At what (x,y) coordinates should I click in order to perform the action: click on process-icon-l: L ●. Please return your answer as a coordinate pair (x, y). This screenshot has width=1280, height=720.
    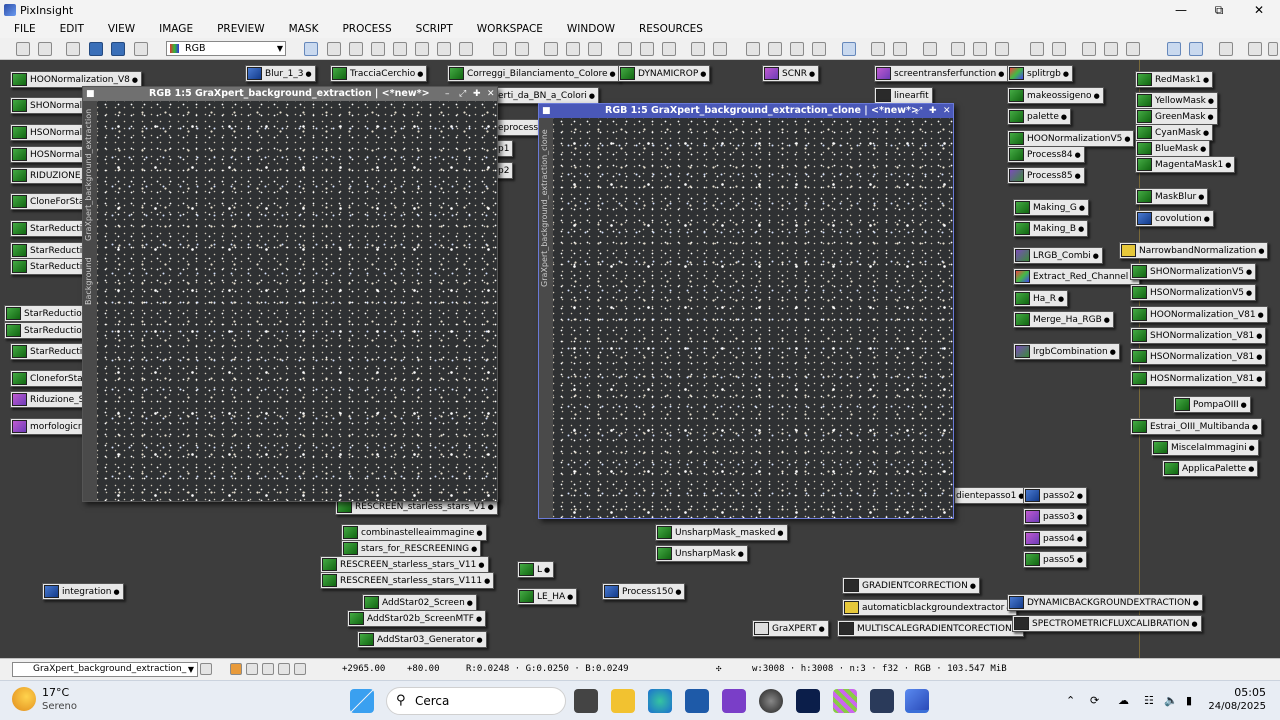
    Looking at the image, I should click on (536, 569).